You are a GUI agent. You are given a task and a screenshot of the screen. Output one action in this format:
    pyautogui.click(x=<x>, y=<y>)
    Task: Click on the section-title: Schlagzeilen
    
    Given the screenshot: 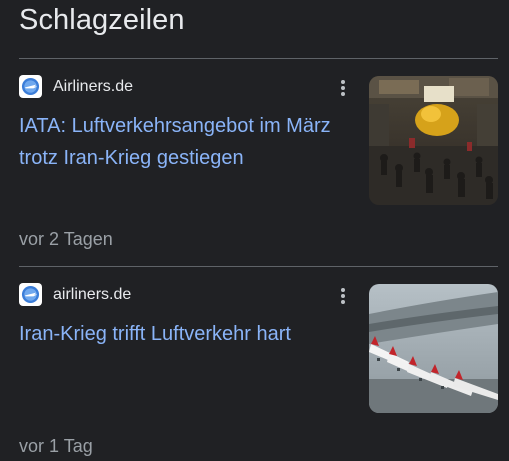 What is the action you would take?
    pyautogui.click(x=102, y=20)
    